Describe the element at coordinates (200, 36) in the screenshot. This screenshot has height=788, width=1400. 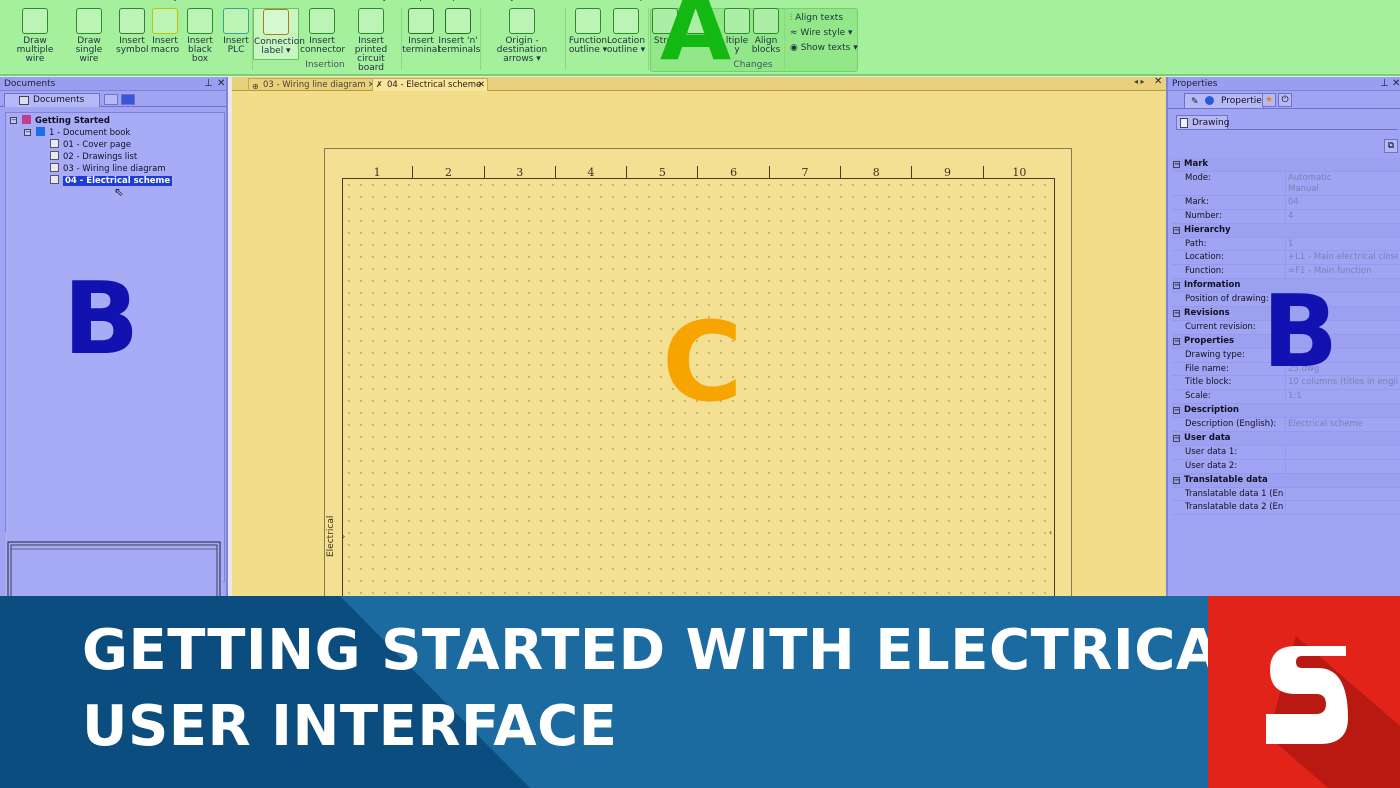
I see `insert-black-box-button: Insert black box` at that location.